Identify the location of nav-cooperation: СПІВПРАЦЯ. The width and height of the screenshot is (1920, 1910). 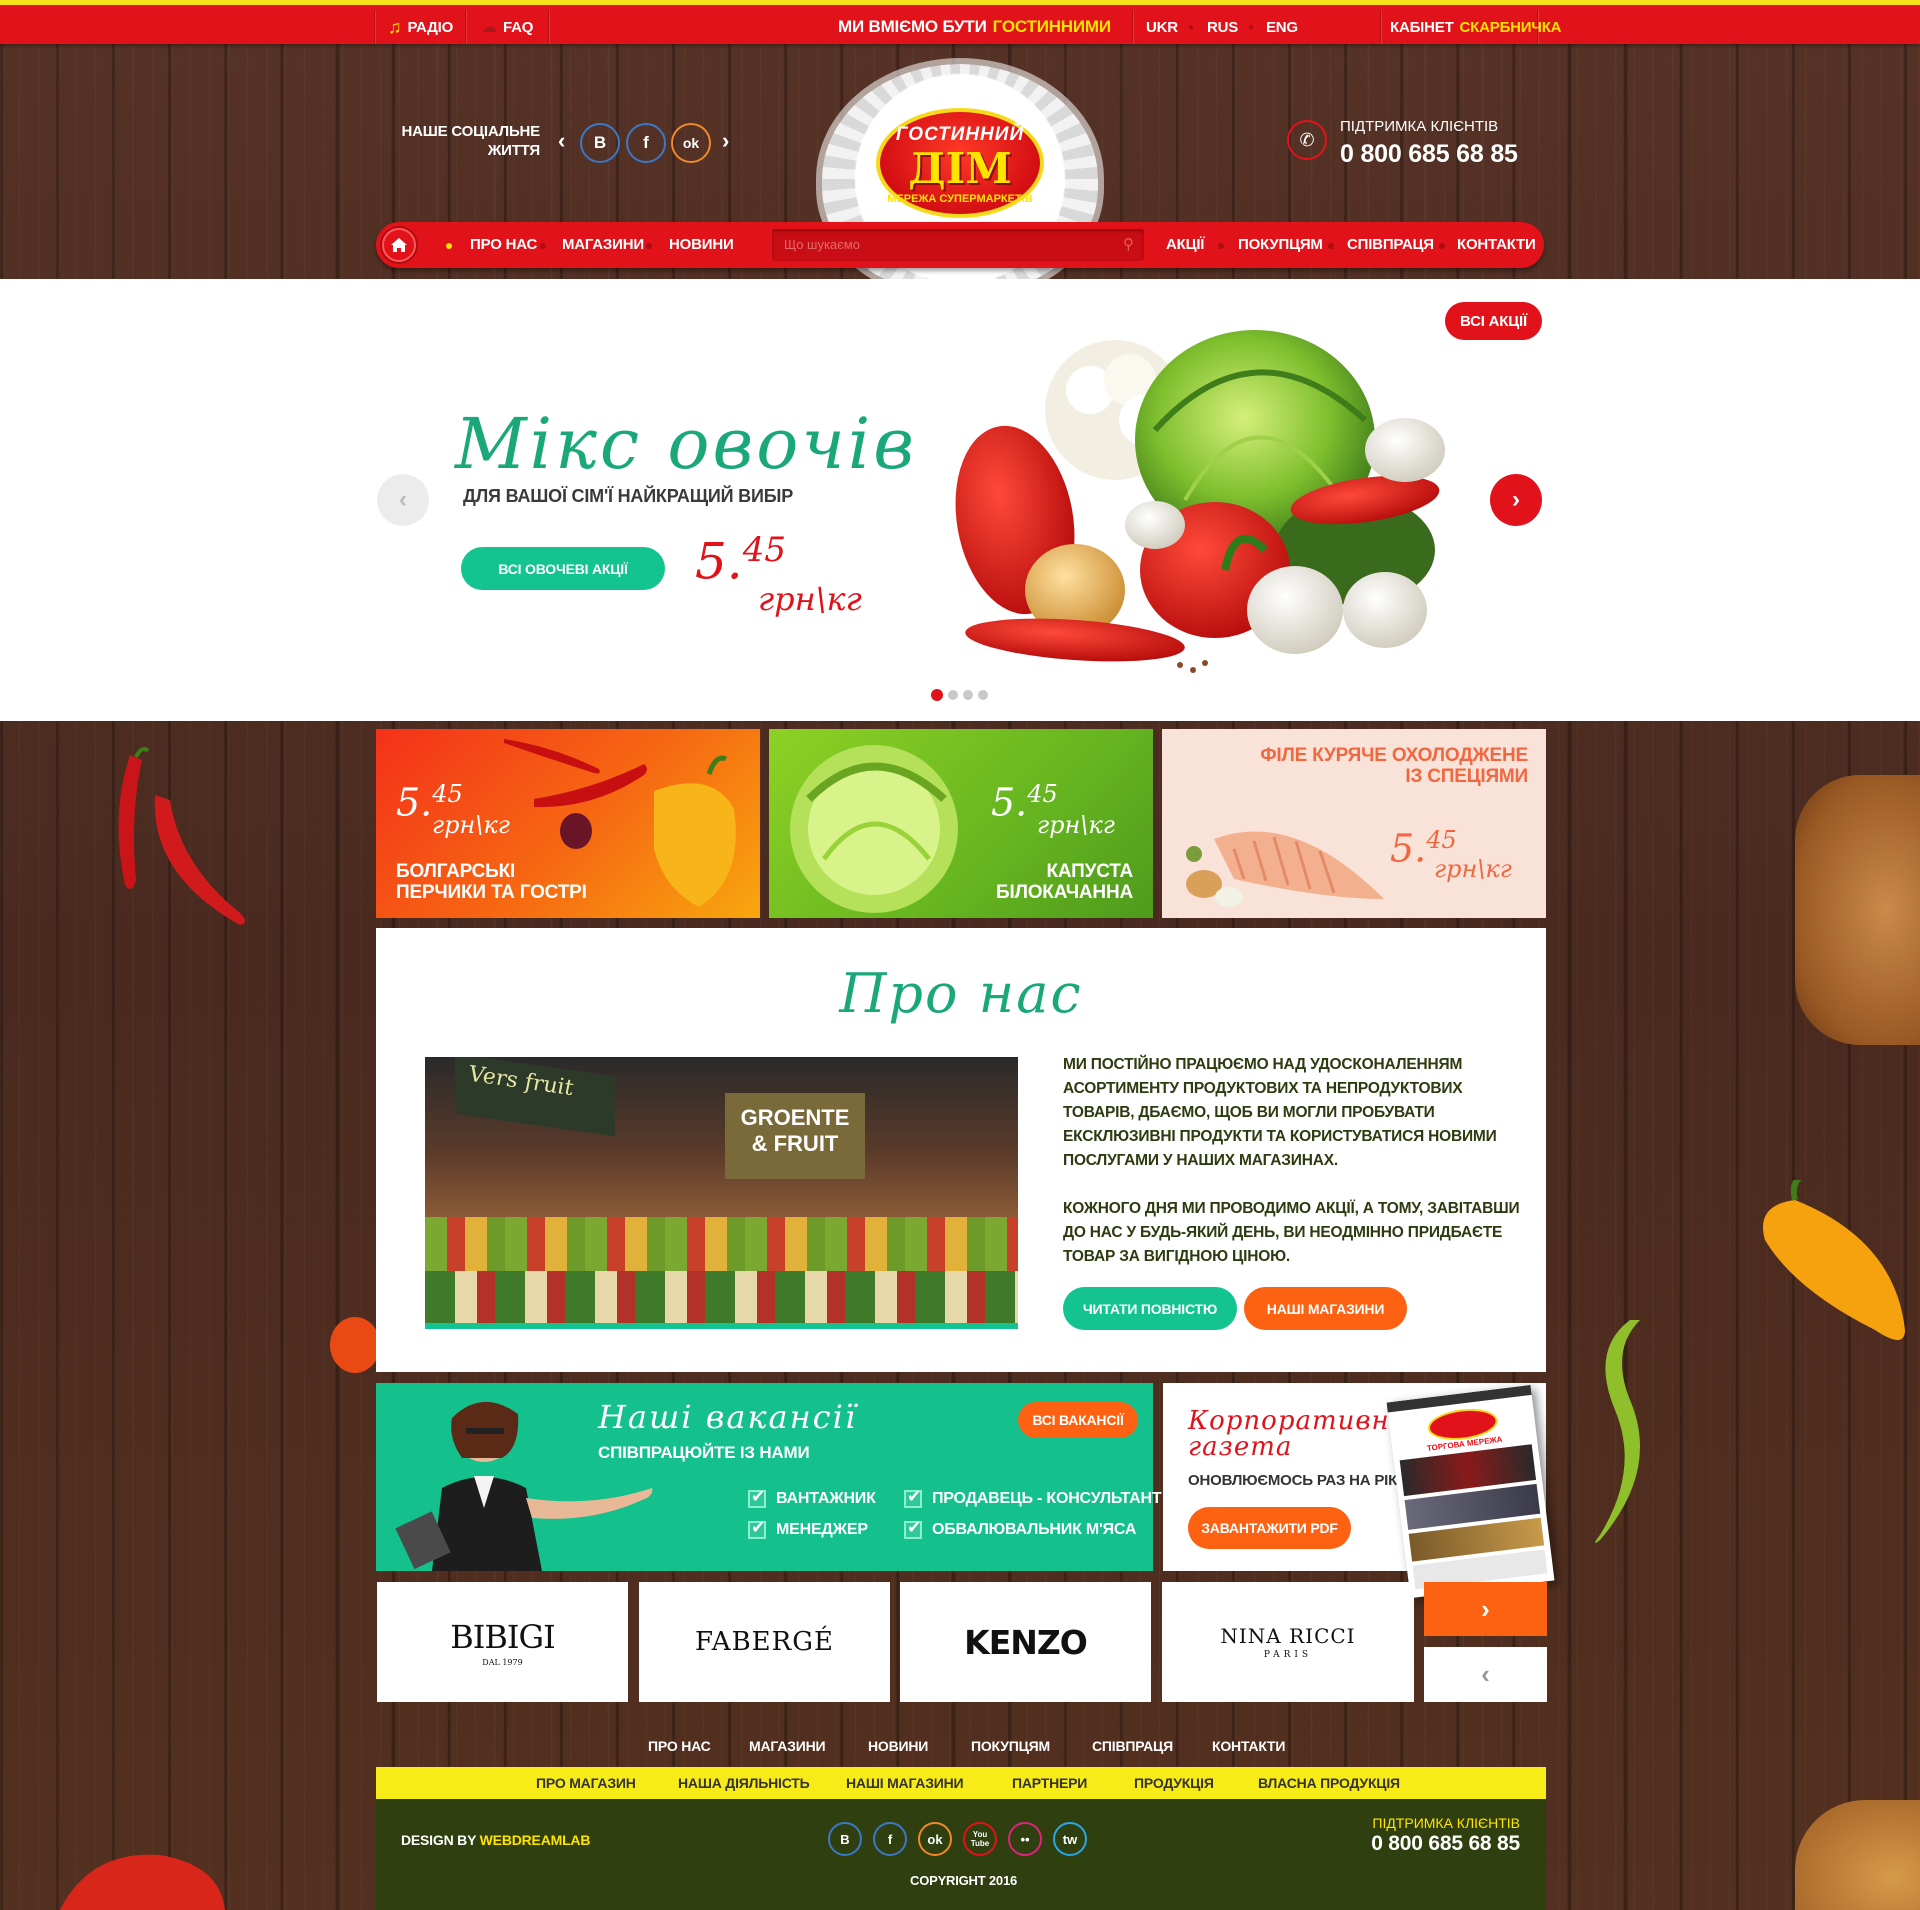
(1390, 245).